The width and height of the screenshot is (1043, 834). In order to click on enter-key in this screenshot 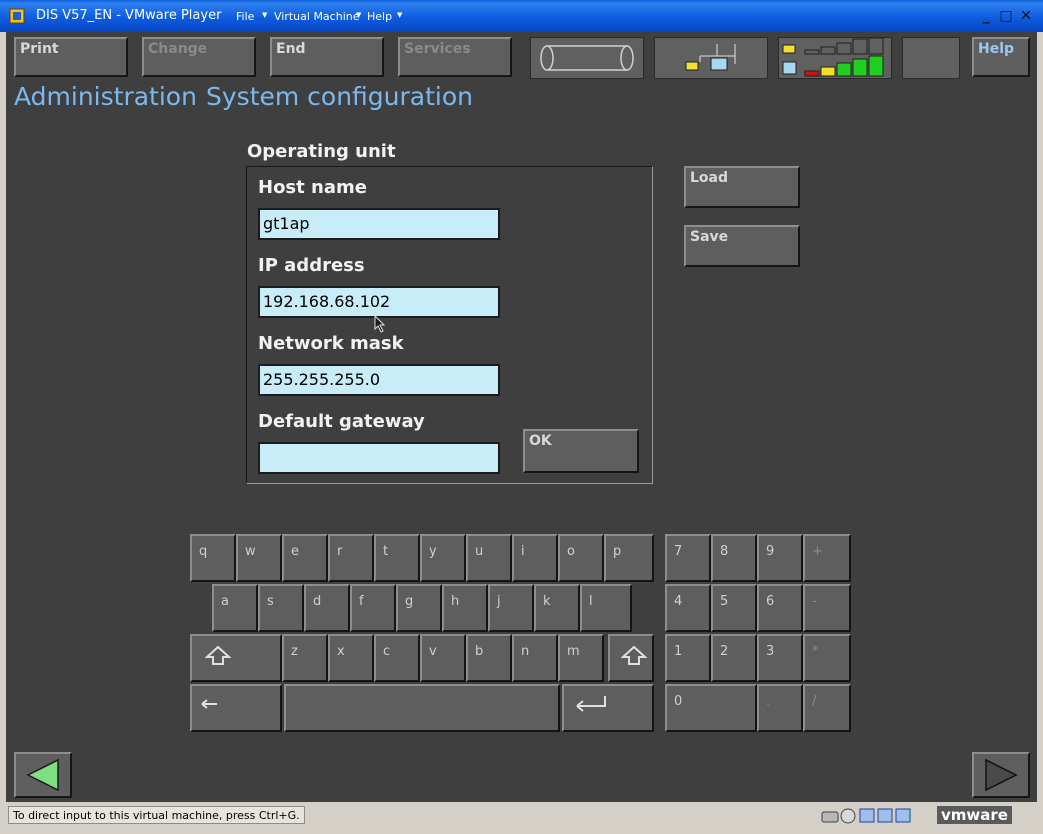, I will do `click(608, 708)`.